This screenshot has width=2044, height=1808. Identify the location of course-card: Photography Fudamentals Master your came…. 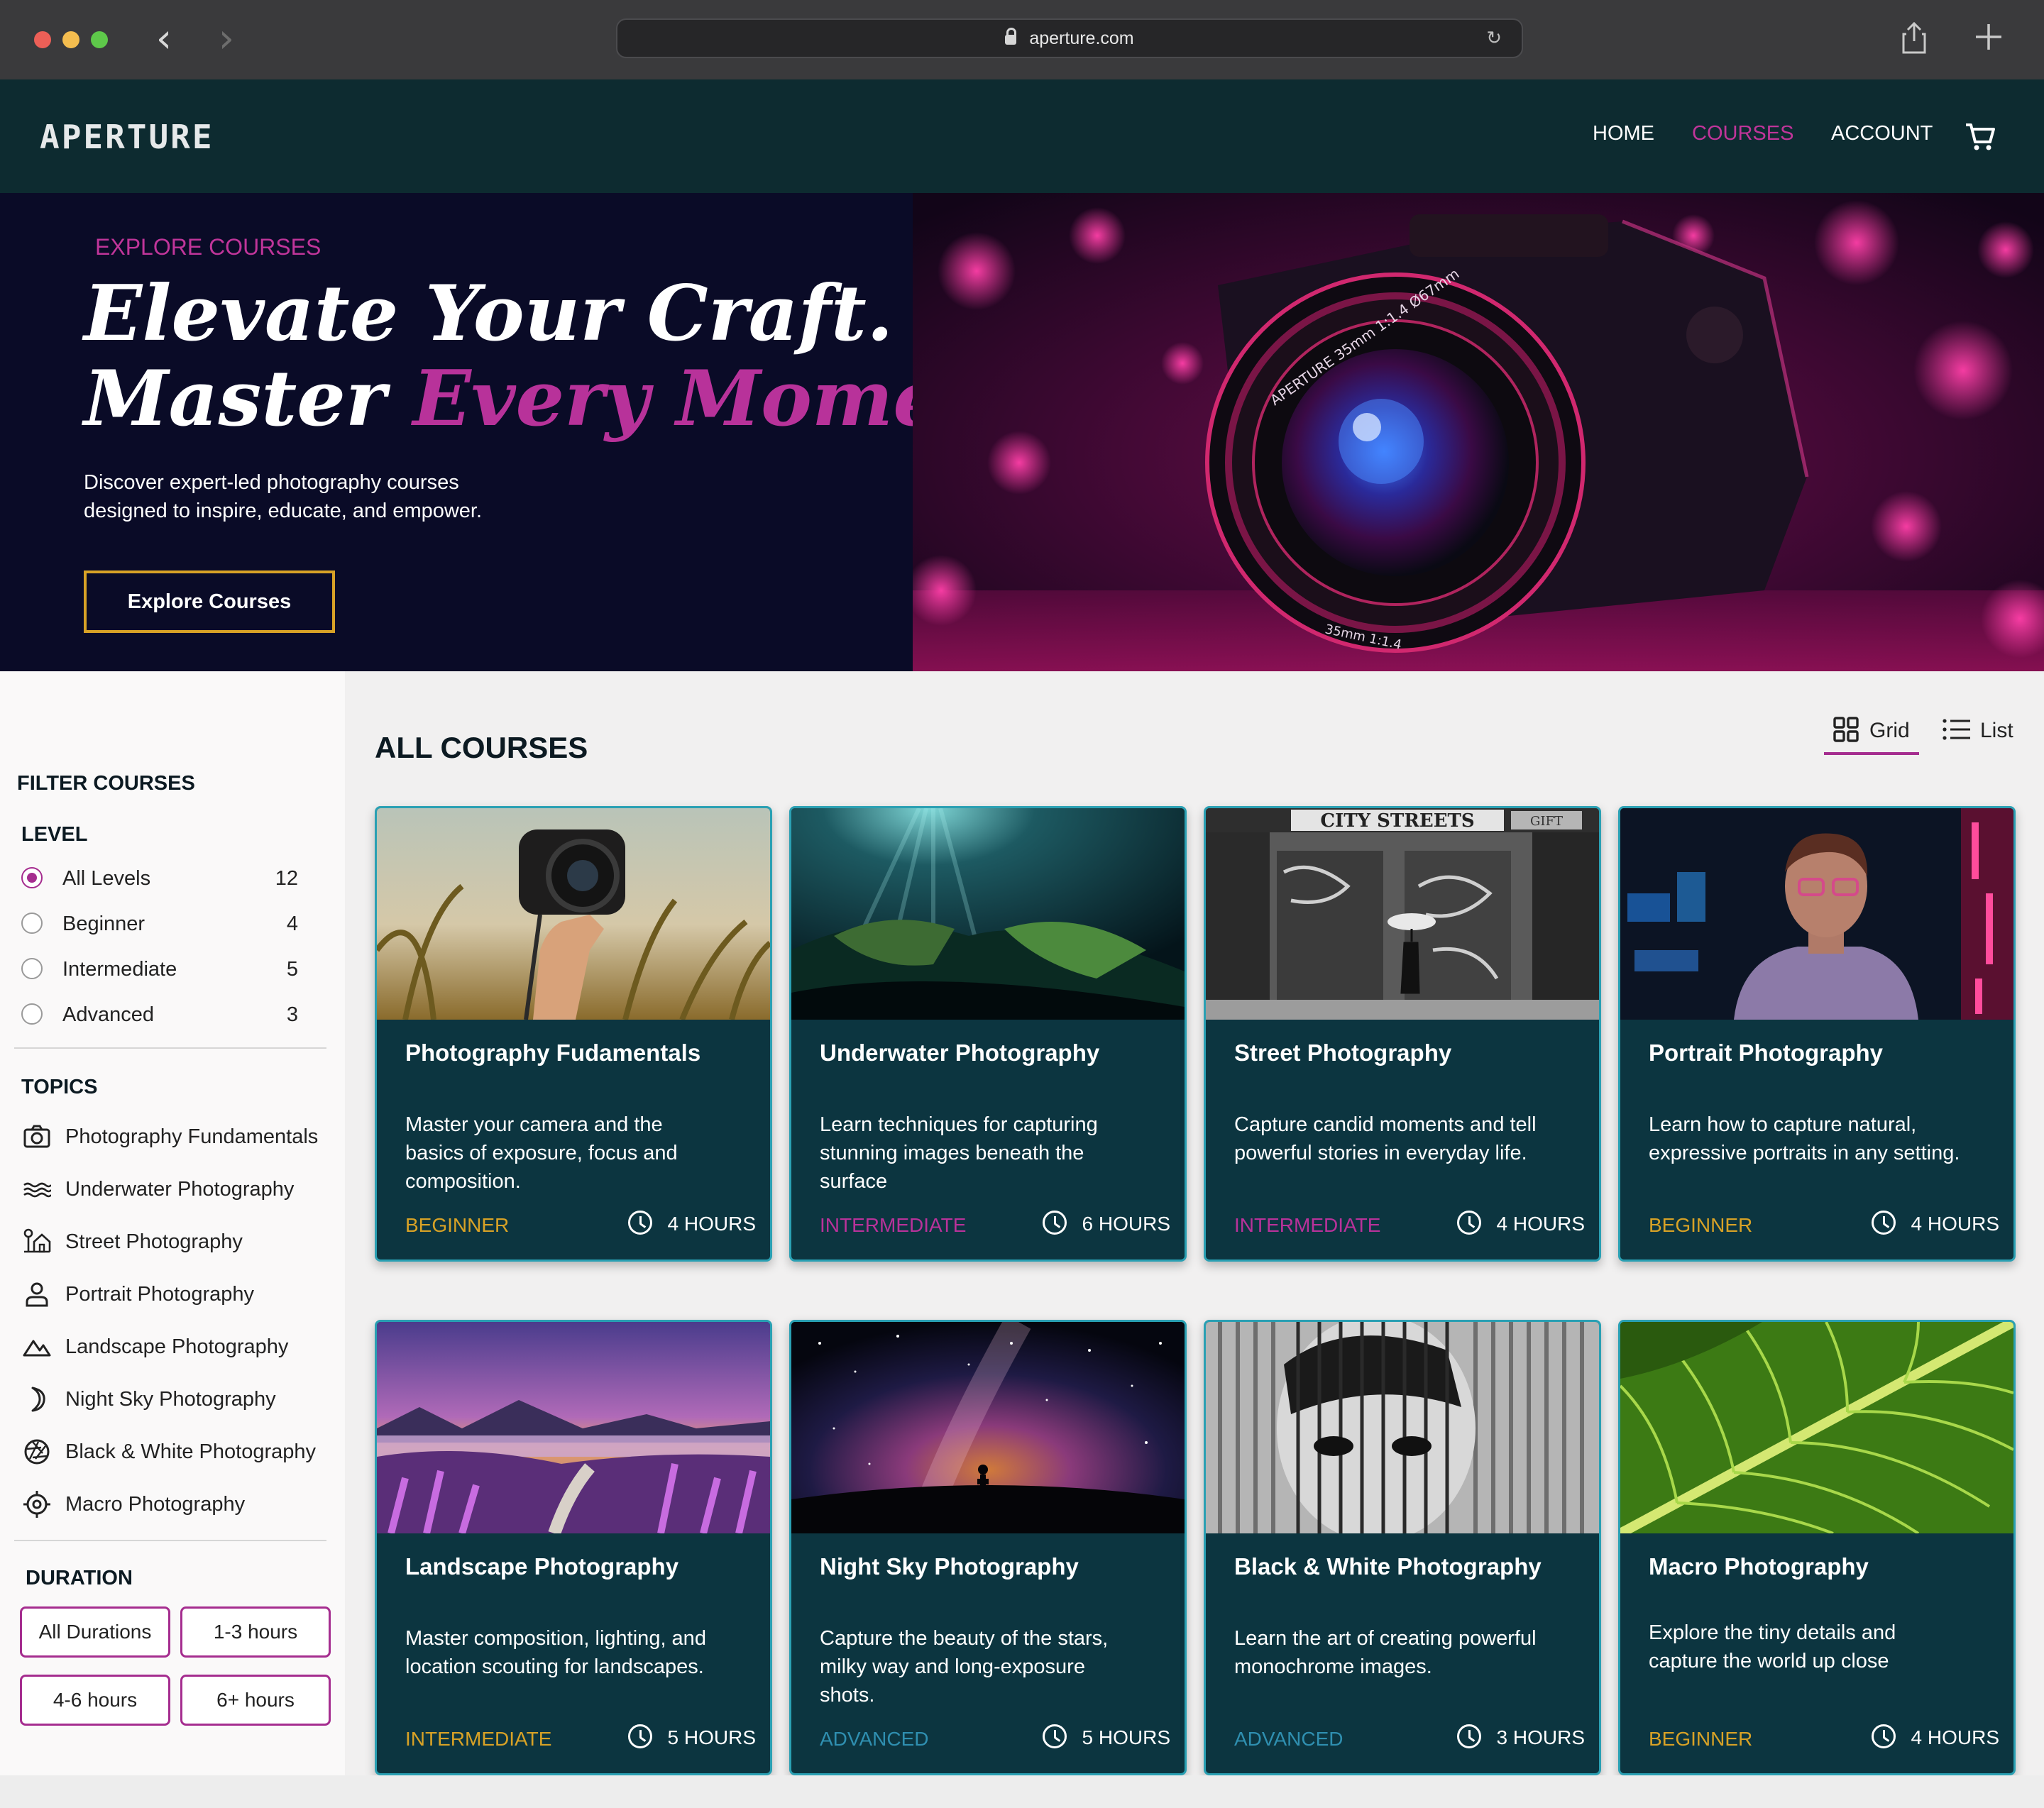
(573, 1034).